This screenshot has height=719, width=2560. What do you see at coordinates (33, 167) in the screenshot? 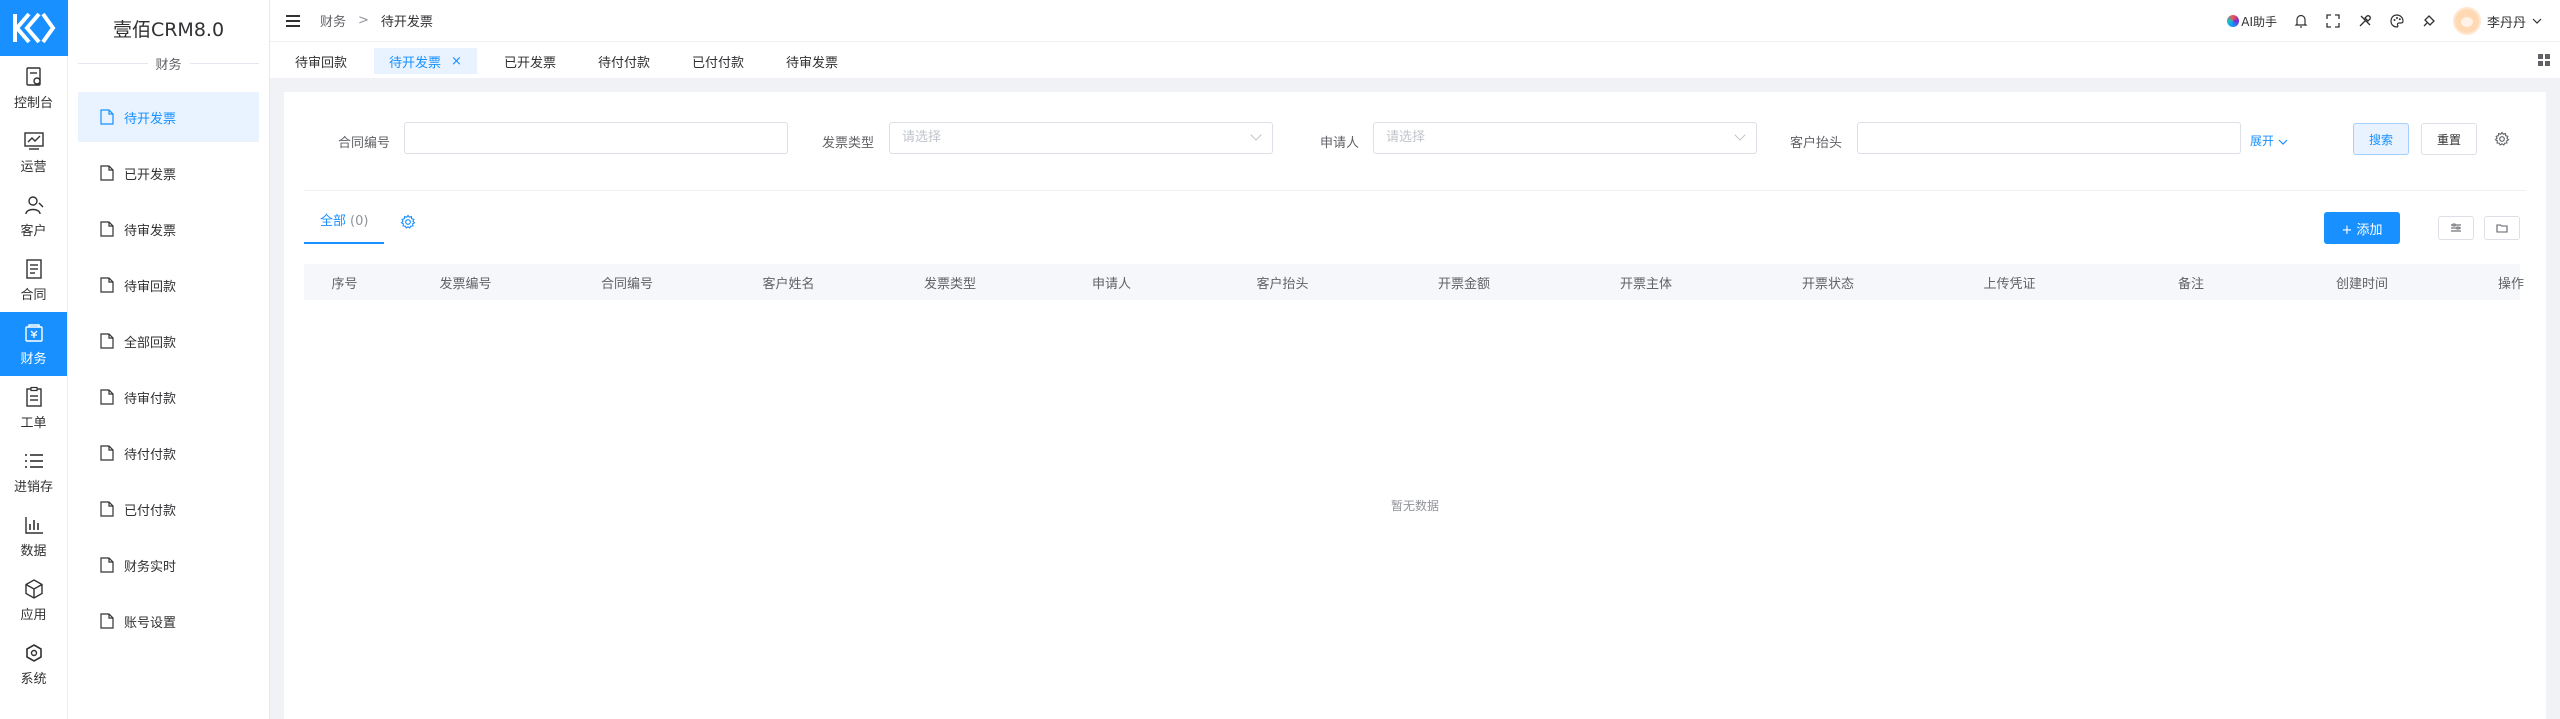
I see `rail-label: 运营` at bounding box center [33, 167].